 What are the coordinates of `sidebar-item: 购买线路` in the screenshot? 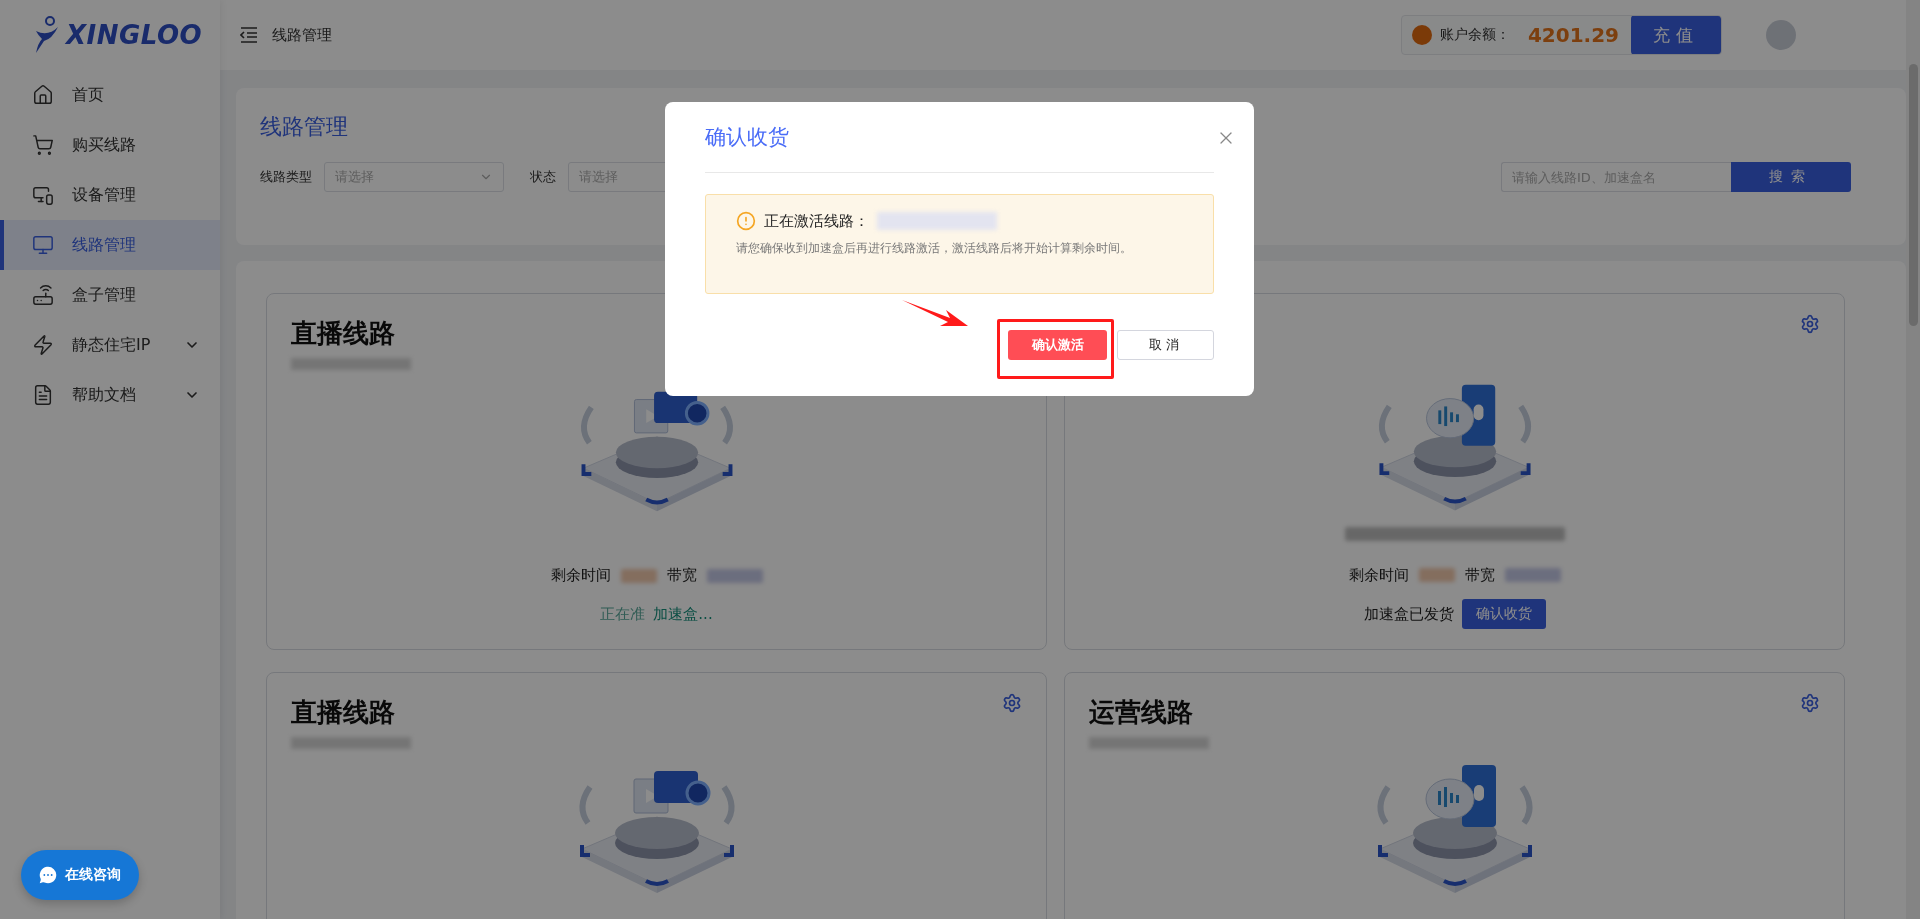 It's located at (110, 145).